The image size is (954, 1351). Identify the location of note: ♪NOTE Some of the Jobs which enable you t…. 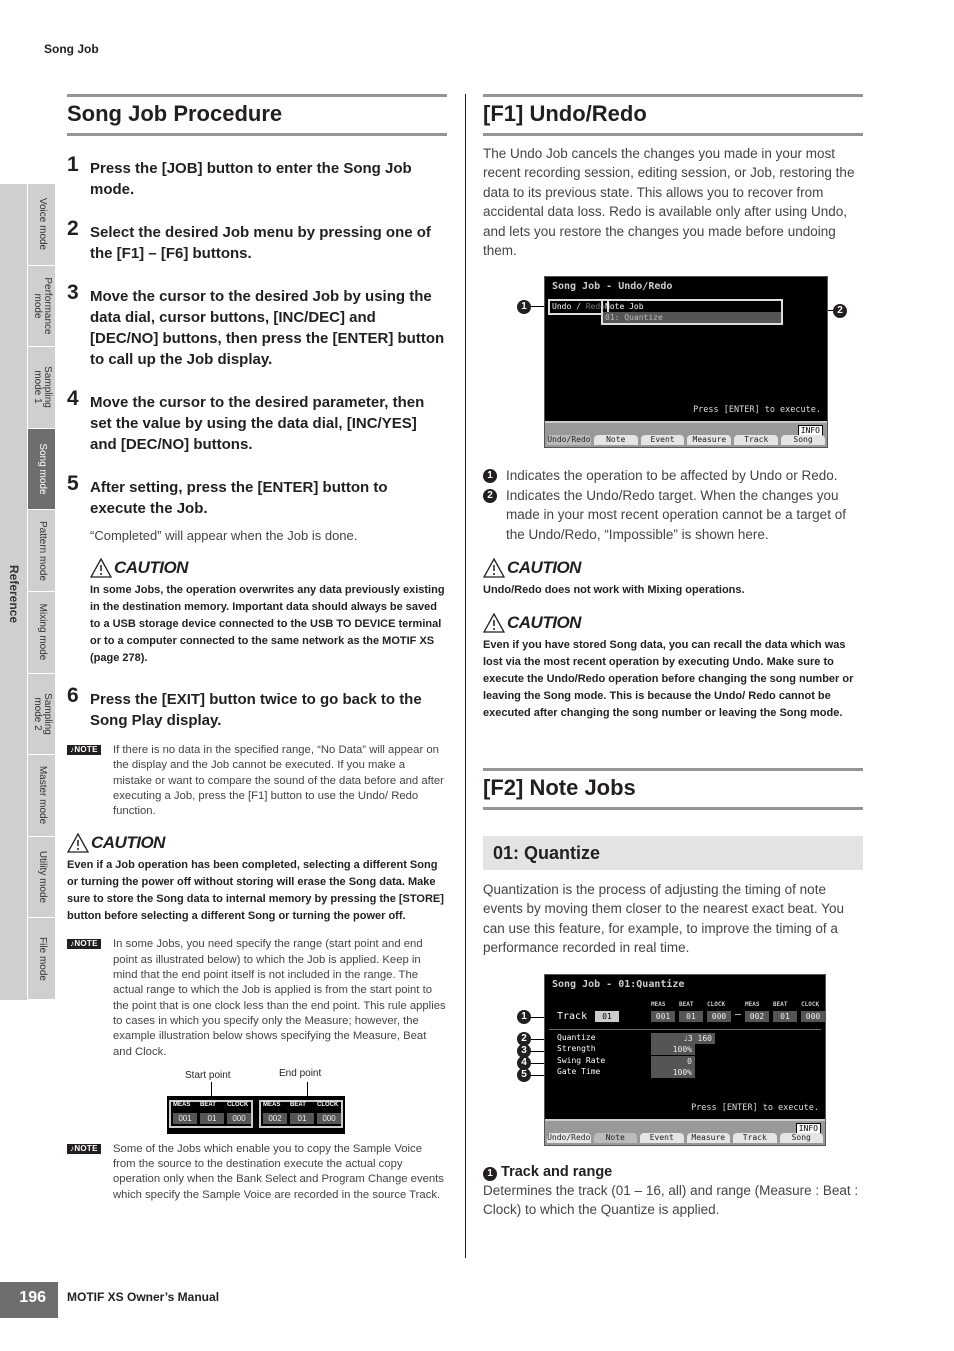
(257, 1172).